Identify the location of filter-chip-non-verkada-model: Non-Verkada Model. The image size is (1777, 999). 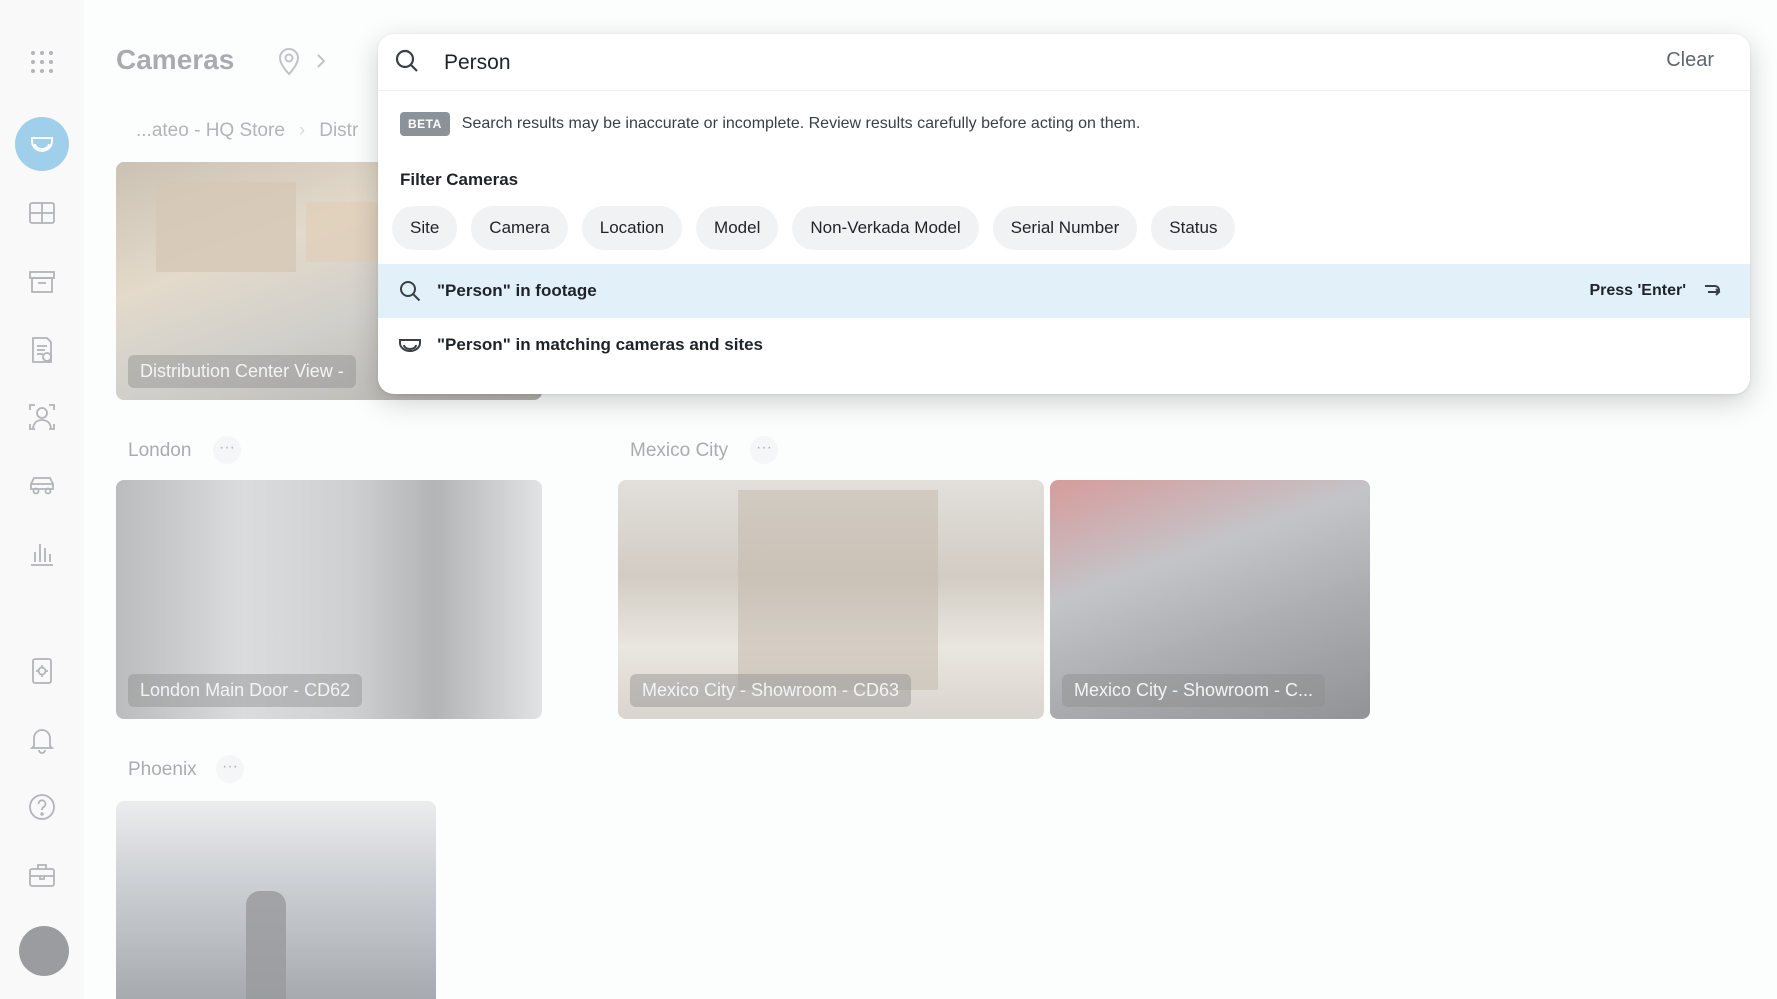
(885, 228).